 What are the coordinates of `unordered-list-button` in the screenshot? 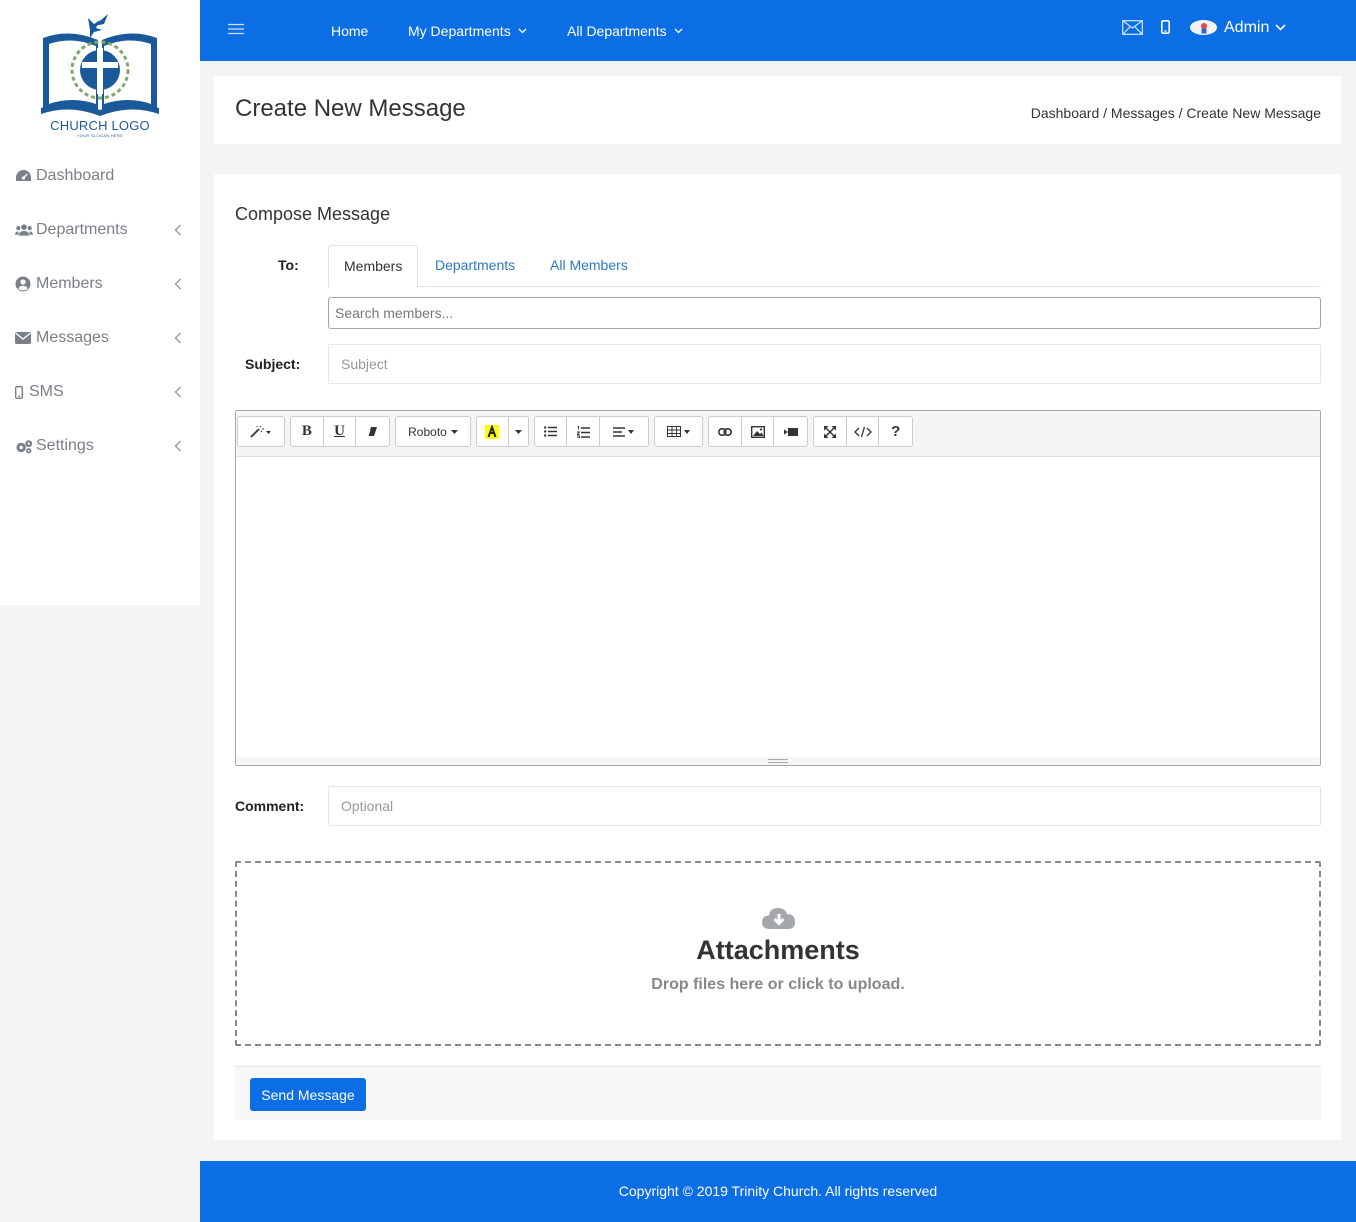 It's located at (551, 431).